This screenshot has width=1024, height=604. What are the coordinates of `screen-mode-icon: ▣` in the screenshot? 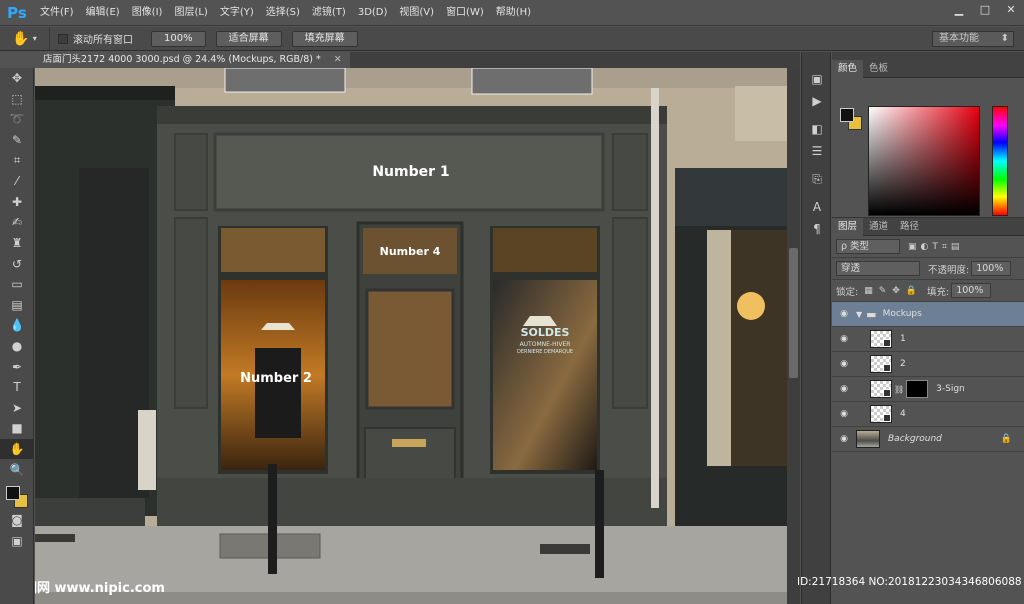 It's located at (17, 540).